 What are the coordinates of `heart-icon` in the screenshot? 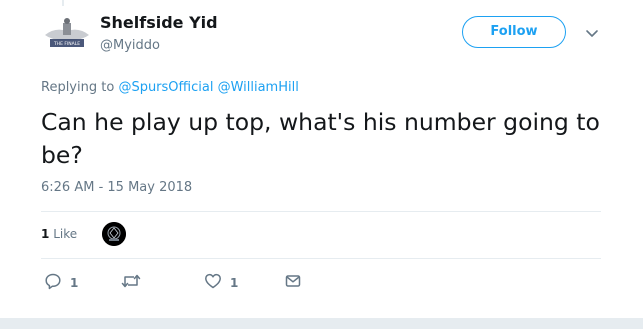 It's located at (213, 283).